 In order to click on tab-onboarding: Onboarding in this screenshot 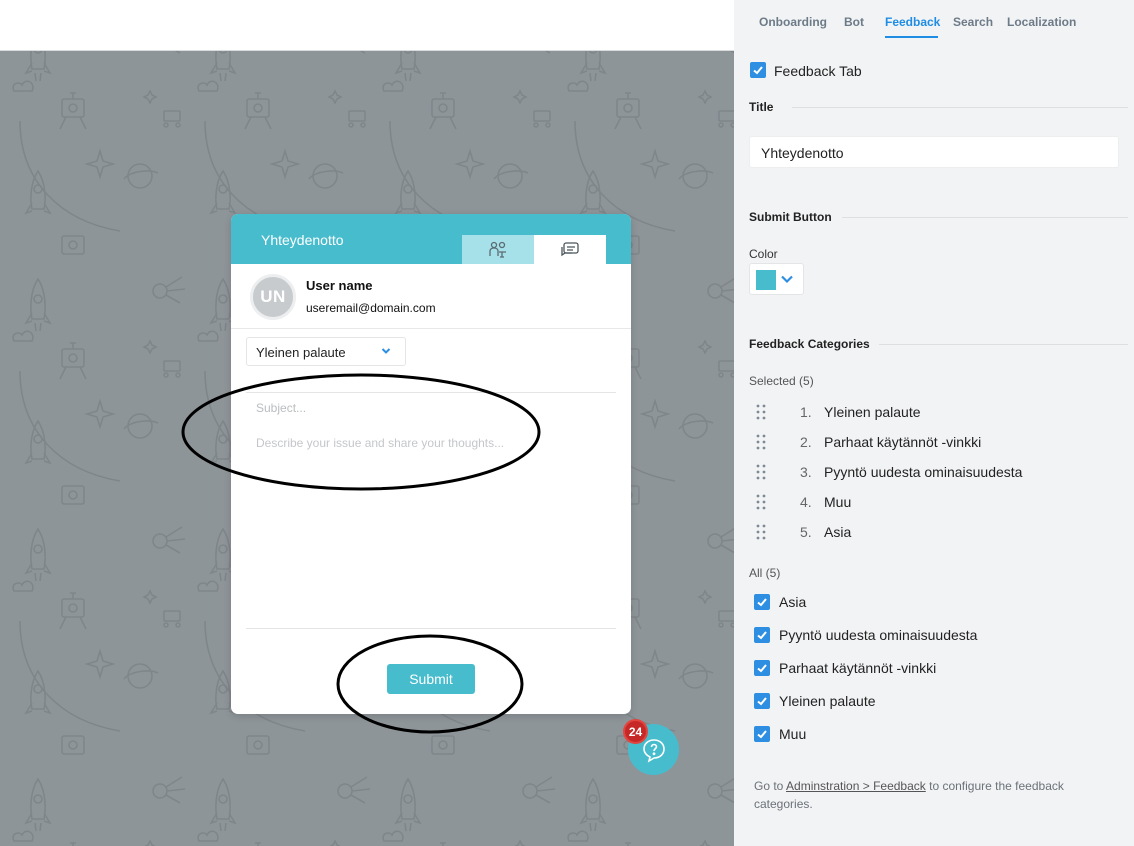, I will do `click(793, 22)`.